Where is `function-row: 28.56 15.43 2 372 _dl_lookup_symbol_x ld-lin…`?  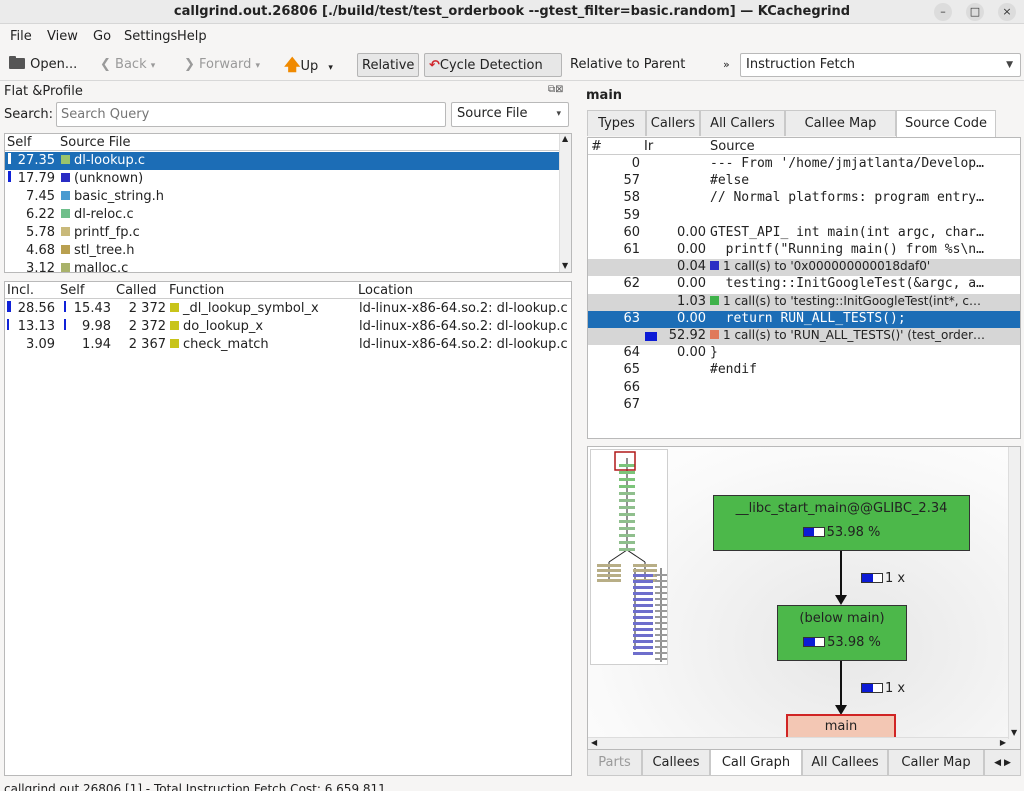 function-row: 28.56 15.43 2 372 _dl_lookup_symbol_x ld-lin… is located at coordinates (288, 309).